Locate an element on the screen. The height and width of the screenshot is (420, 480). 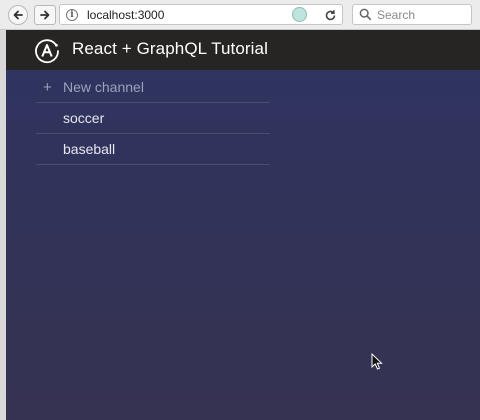
app-header: React + GraphQL Tutorial is located at coordinates (243, 50).